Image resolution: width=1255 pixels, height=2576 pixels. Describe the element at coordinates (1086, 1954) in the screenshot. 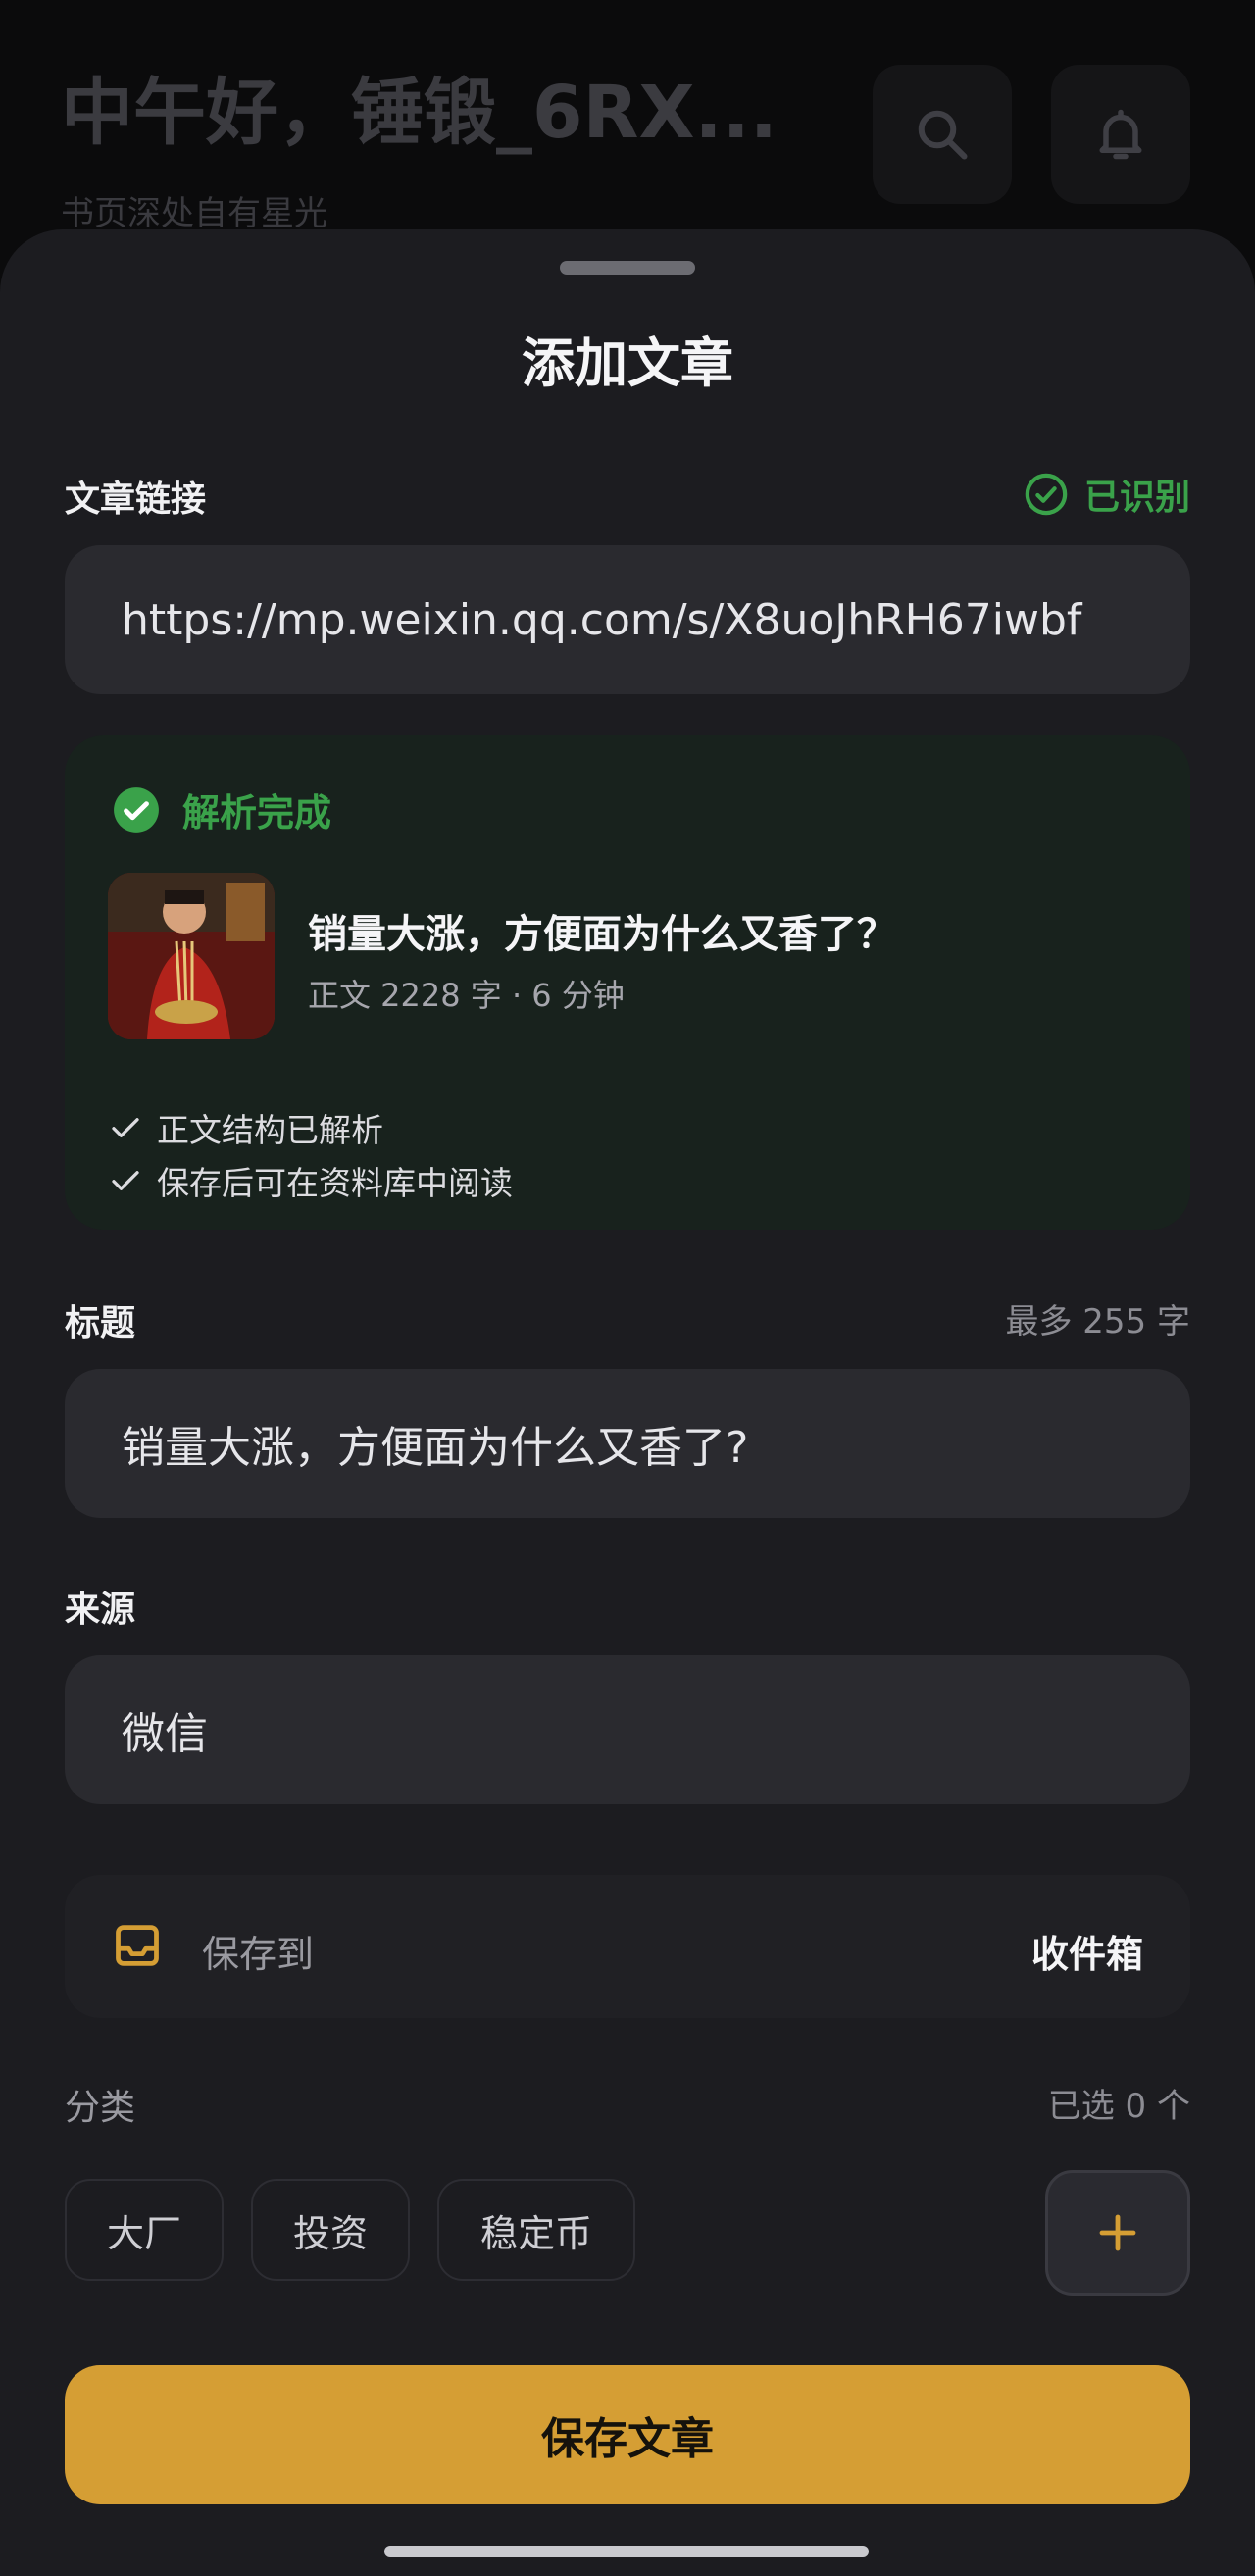

I see `save-to-value: 收件箱` at that location.